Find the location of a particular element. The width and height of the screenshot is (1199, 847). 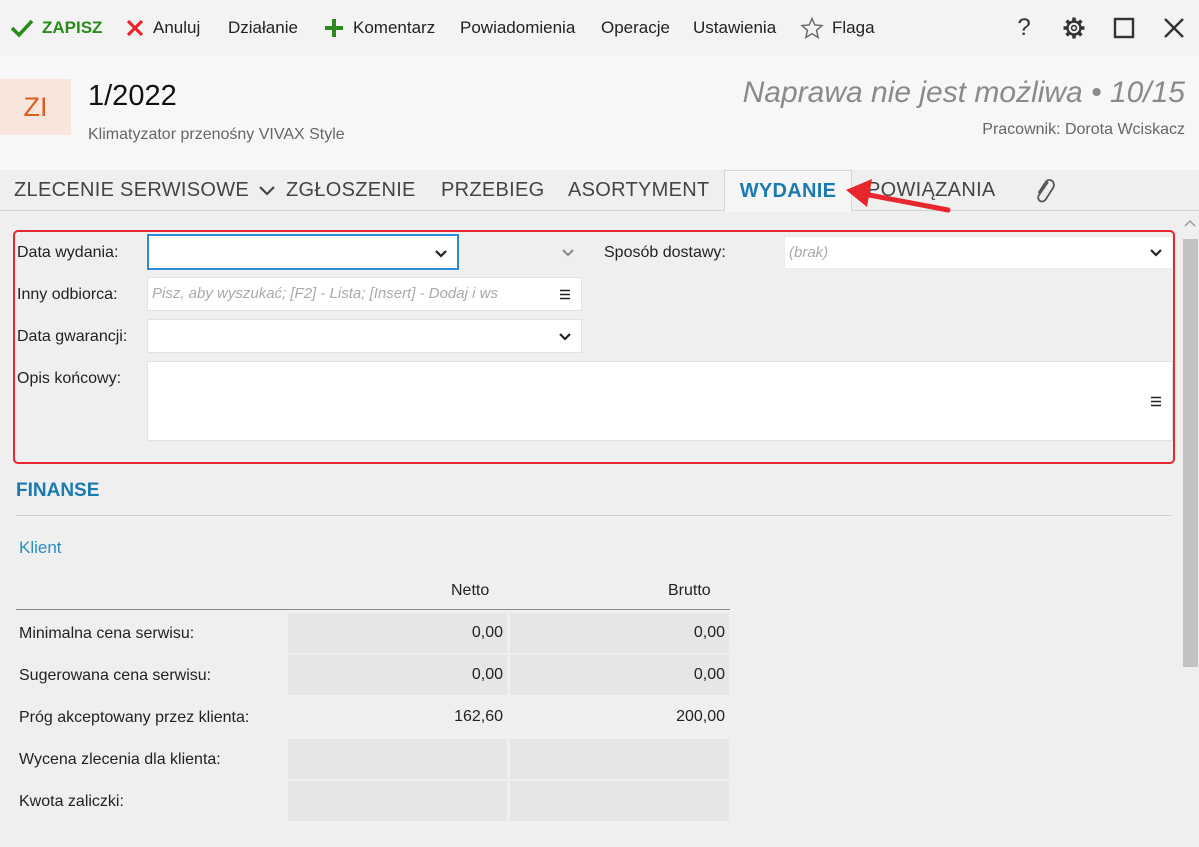

plus-icon is located at coordinates (334, 28).